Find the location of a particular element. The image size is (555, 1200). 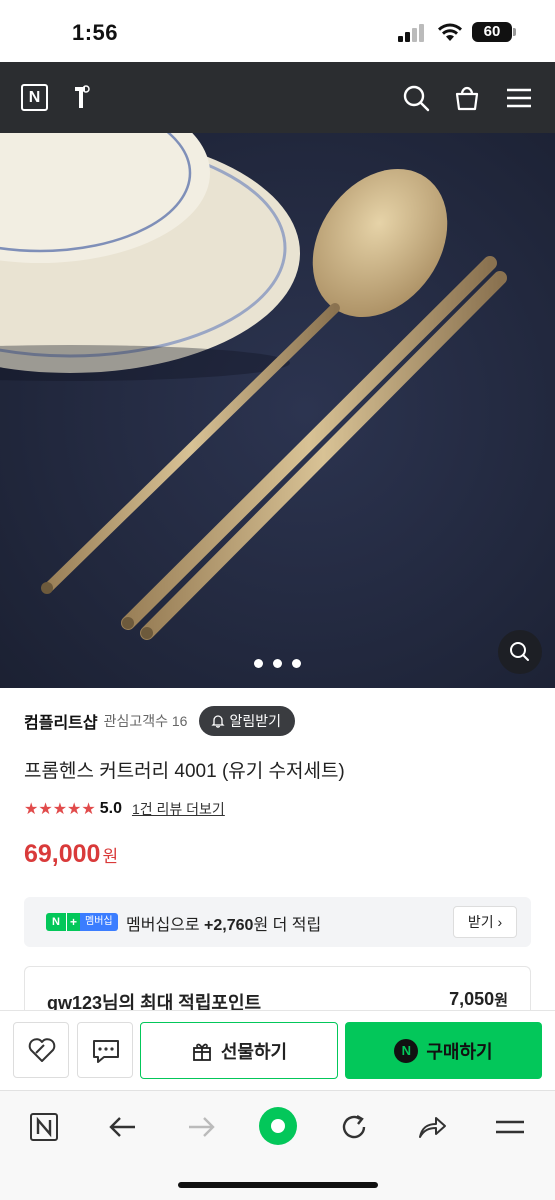

membership-text: 멤버십으로 +2,760원 더 적립 is located at coordinates (223, 923).